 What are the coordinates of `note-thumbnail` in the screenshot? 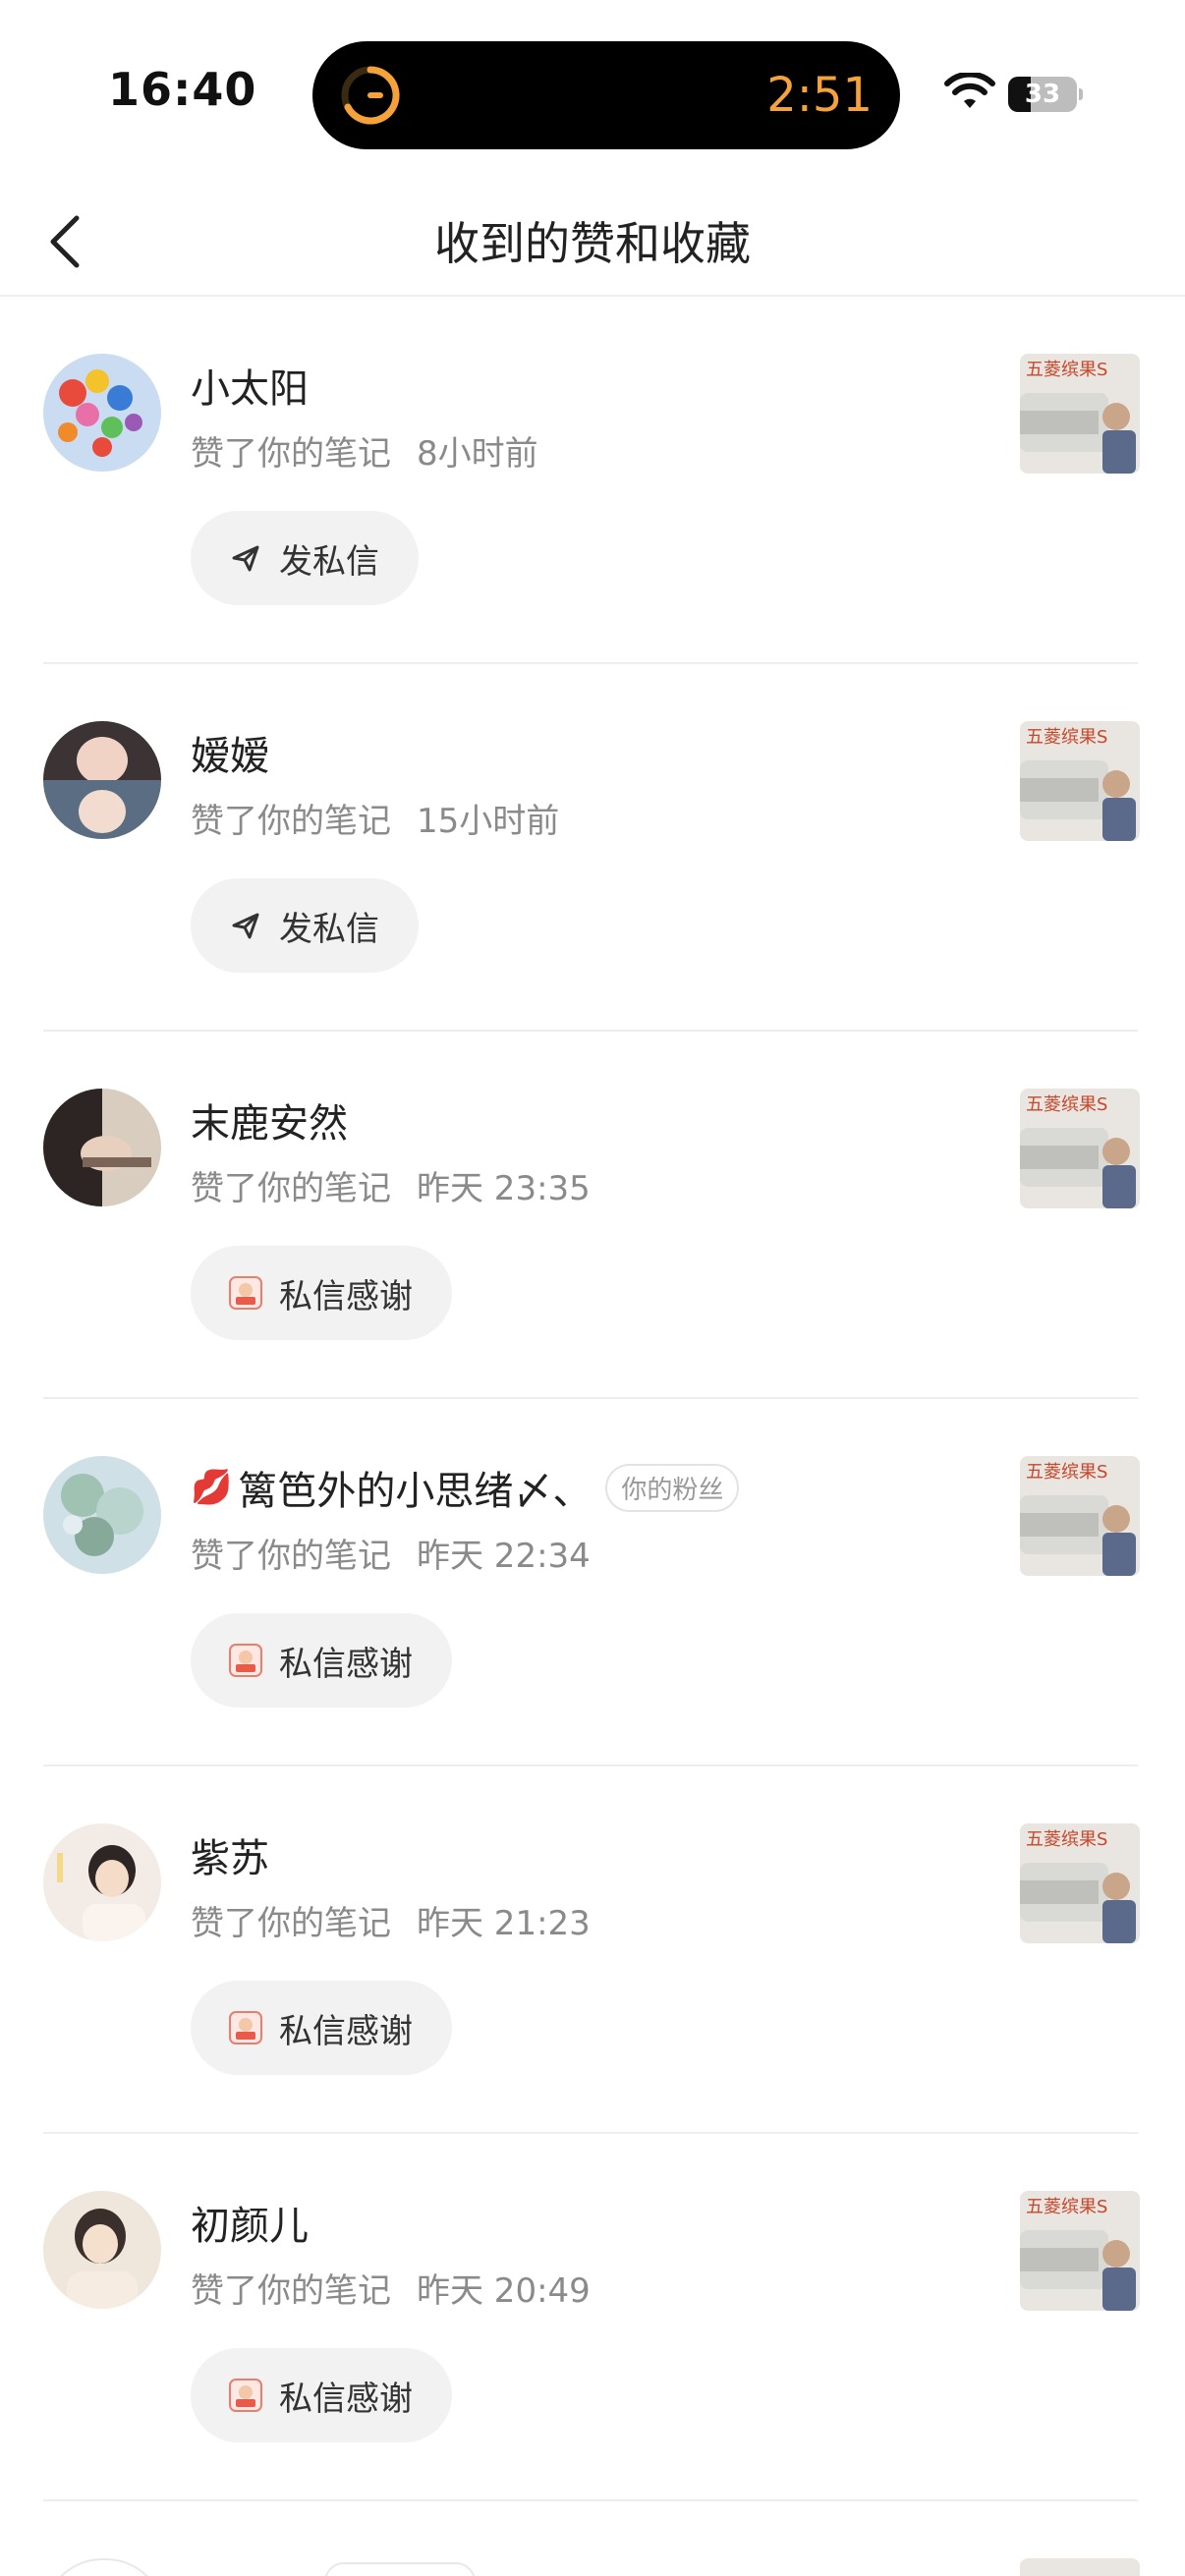 It's located at (1080, 2567).